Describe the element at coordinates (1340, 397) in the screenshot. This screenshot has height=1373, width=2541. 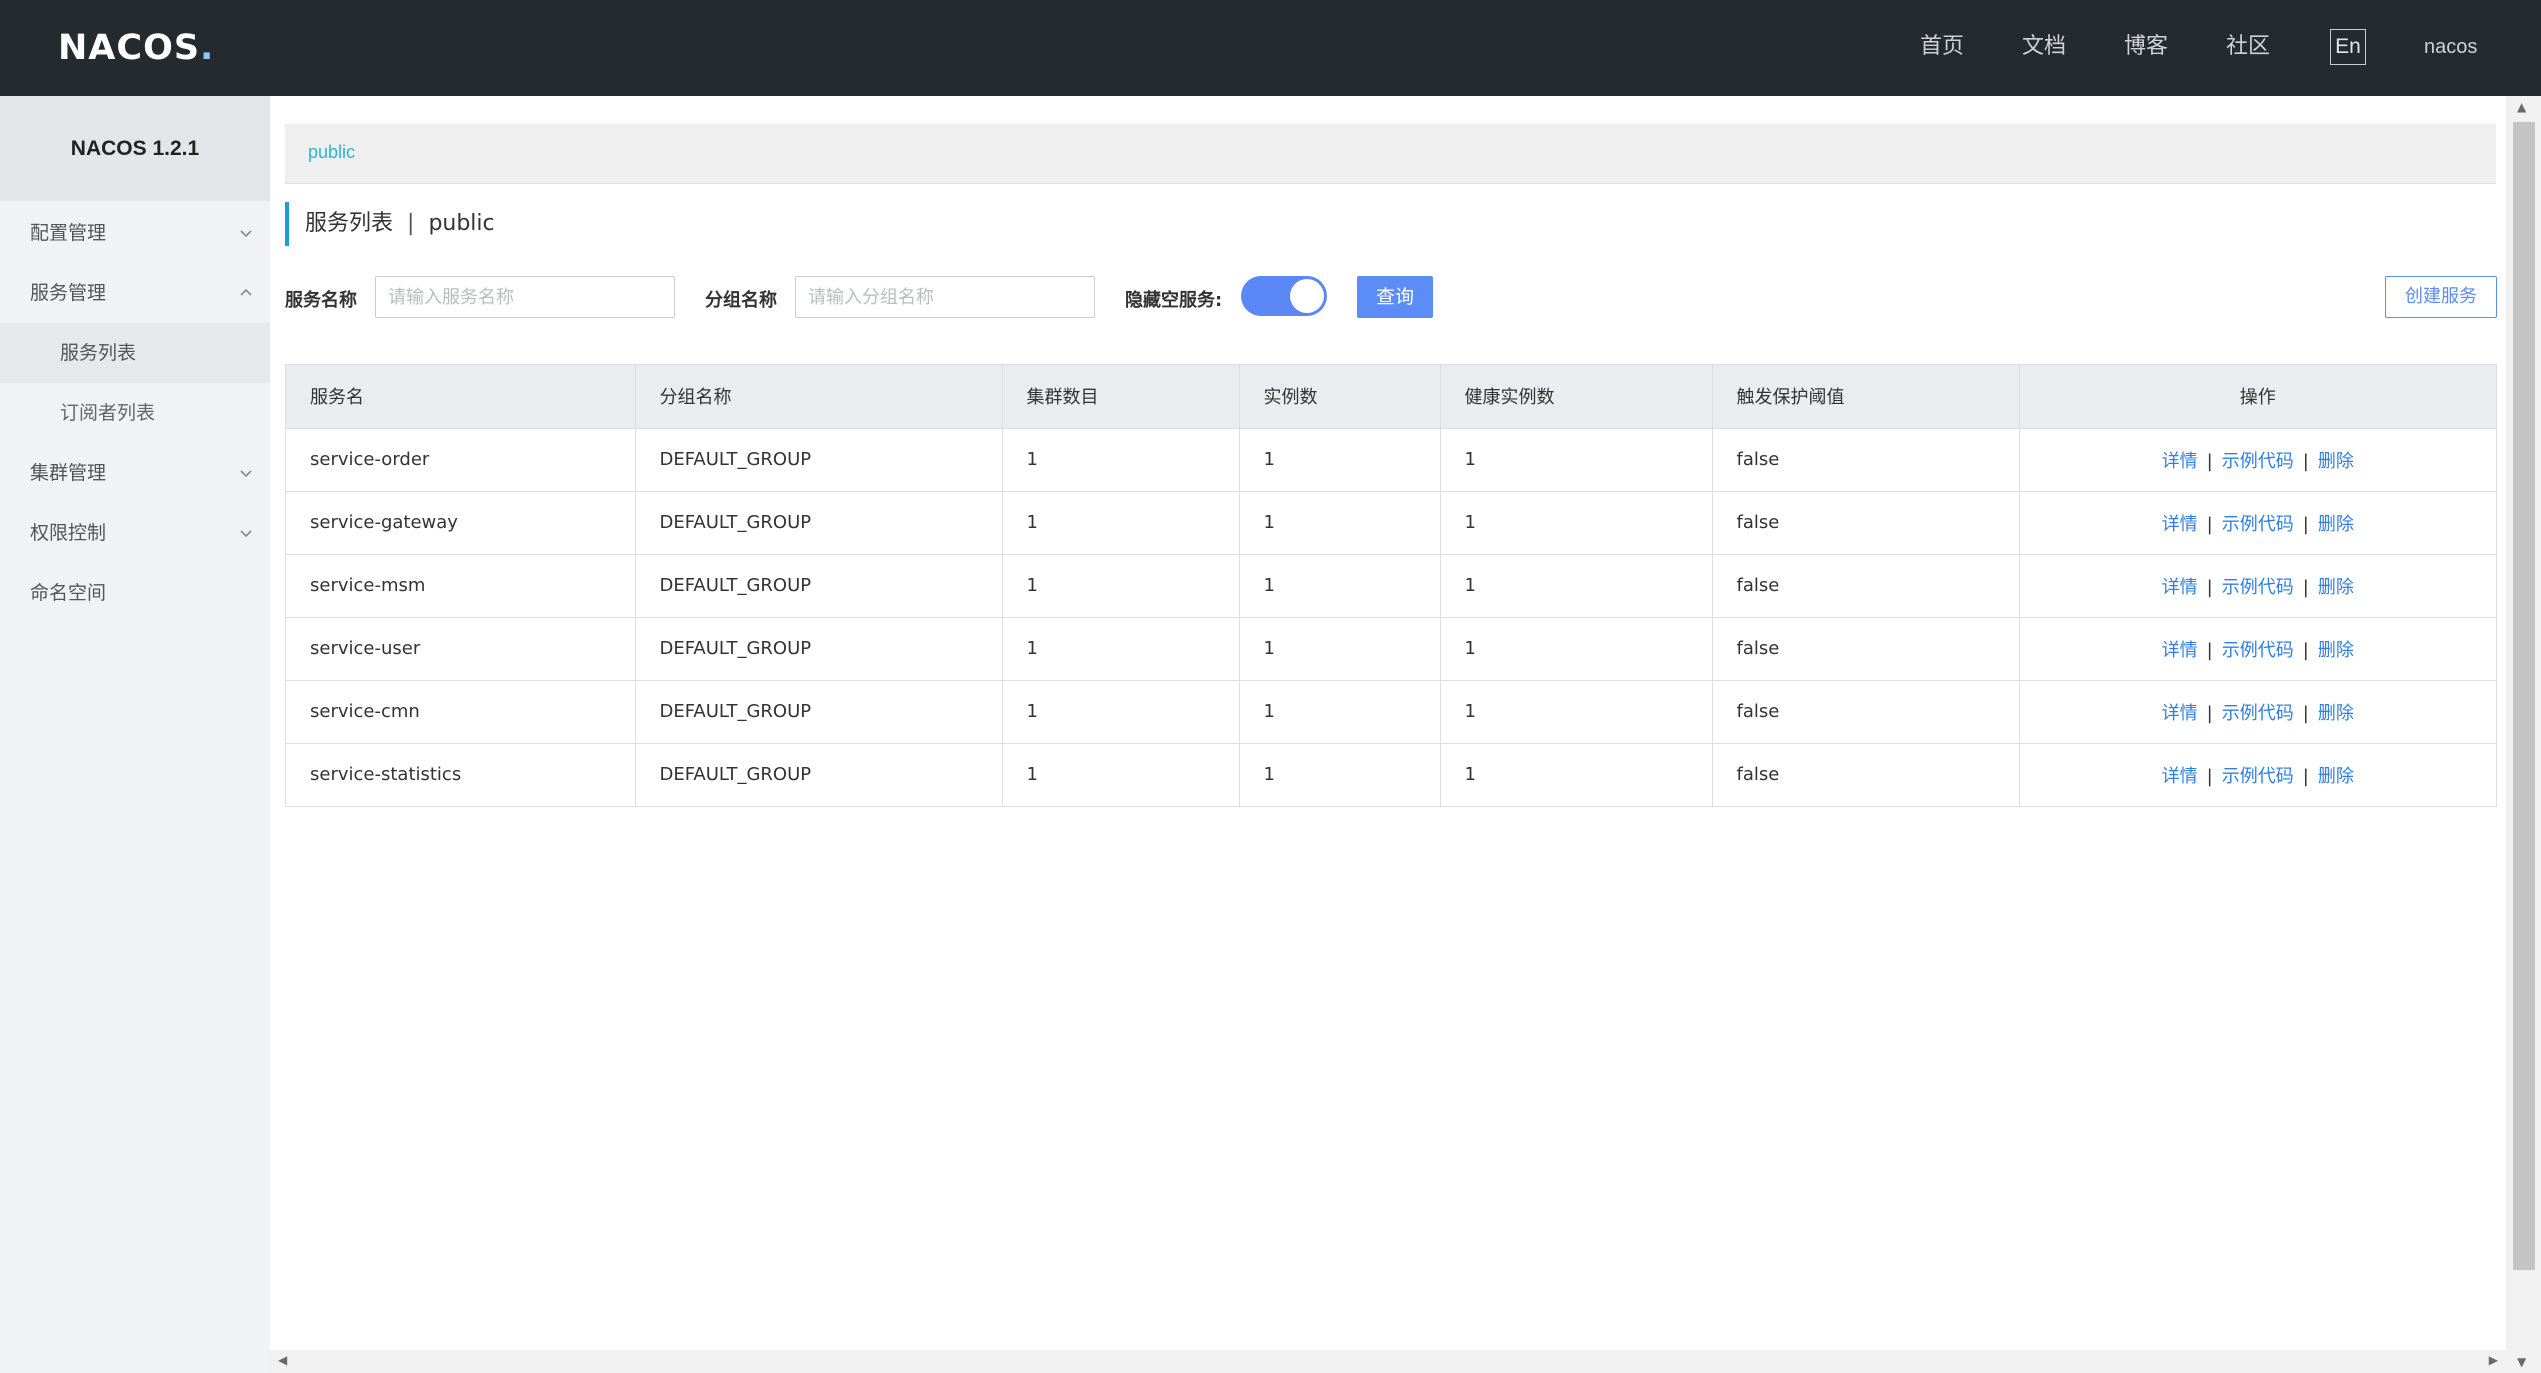
I see `column-header-instance-count: 实例数` at that location.